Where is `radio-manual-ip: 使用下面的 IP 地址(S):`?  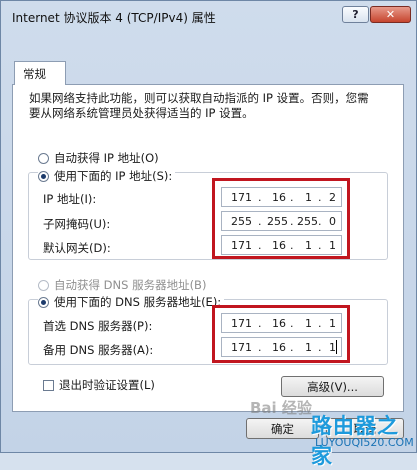
radio-manual-ip: 使用下面的 IP 地址(S): is located at coordinates (107, 176).